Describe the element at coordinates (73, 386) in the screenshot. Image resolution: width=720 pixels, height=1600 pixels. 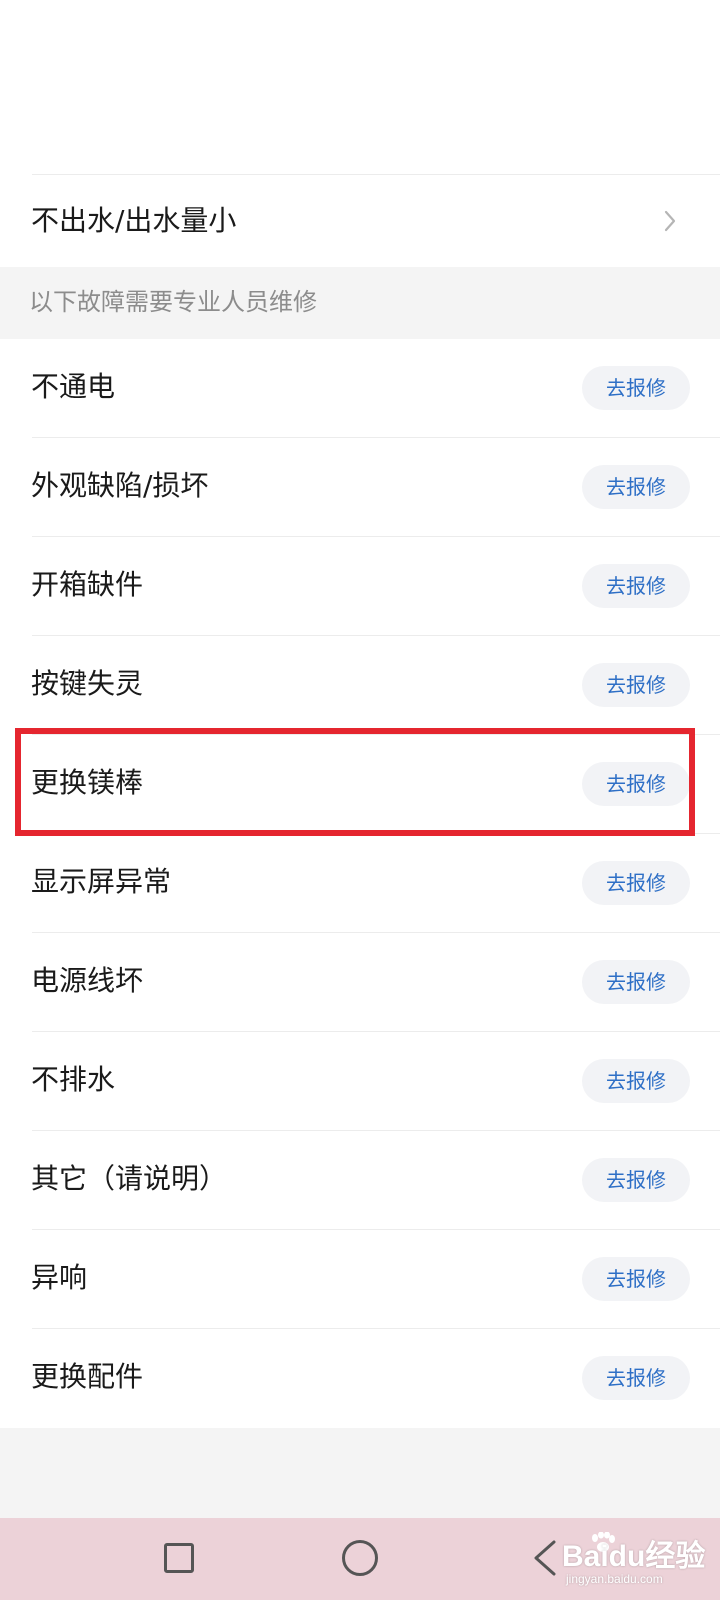
I see `fault-name: 不通电` at that location.